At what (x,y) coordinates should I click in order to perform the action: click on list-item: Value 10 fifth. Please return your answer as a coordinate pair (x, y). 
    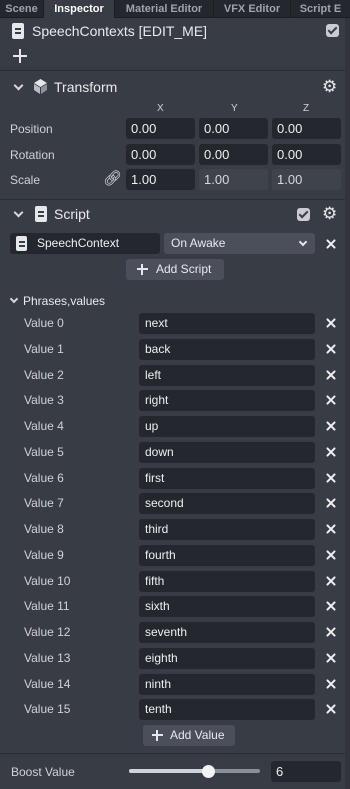
    Looking at the image, I should click on (175, 581).